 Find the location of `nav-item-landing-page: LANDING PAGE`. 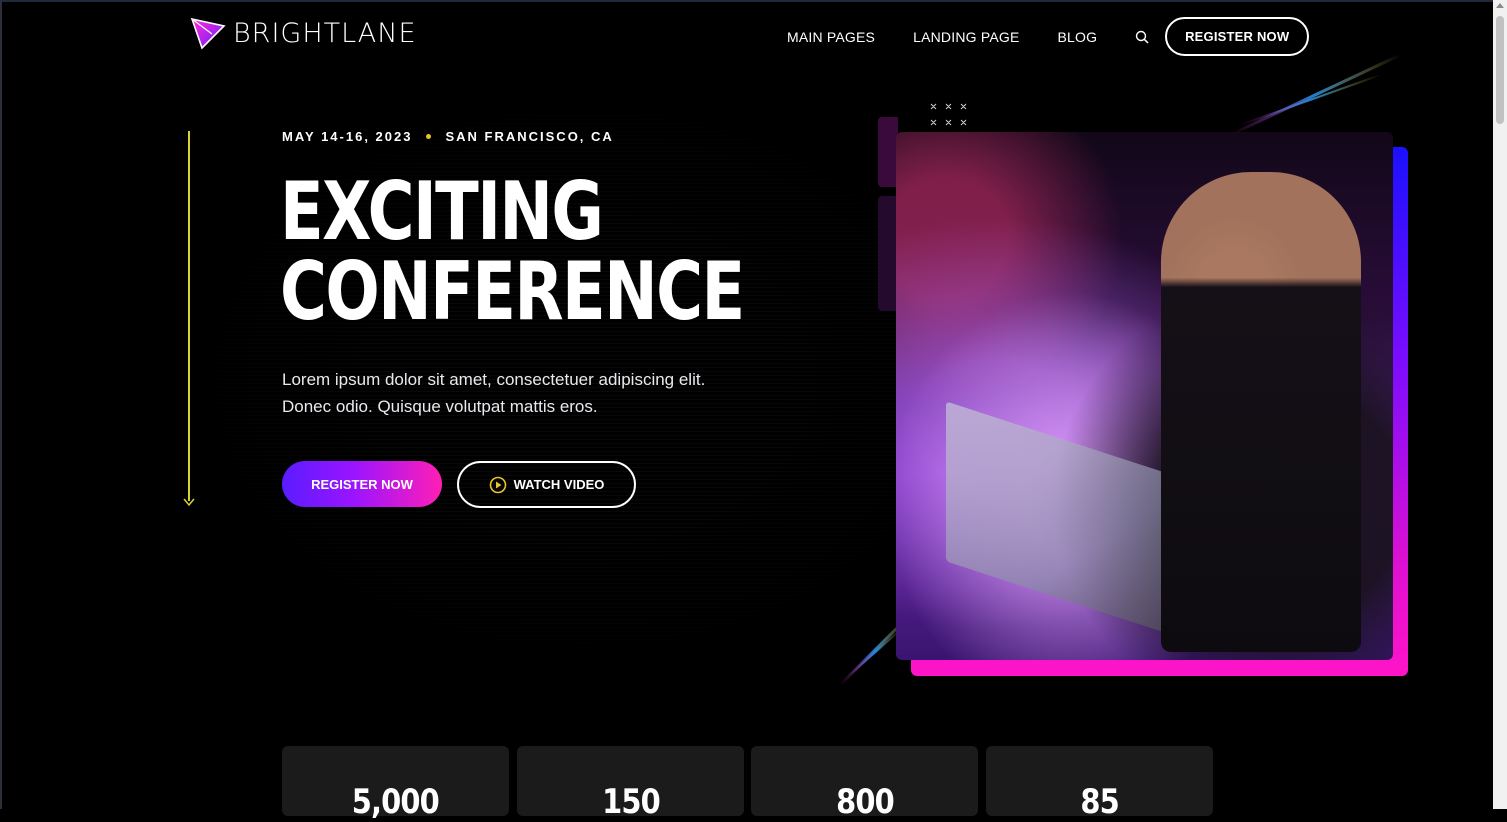

nav-item-landing-page: LANDING PAGE is located at coordinates (966, 37).